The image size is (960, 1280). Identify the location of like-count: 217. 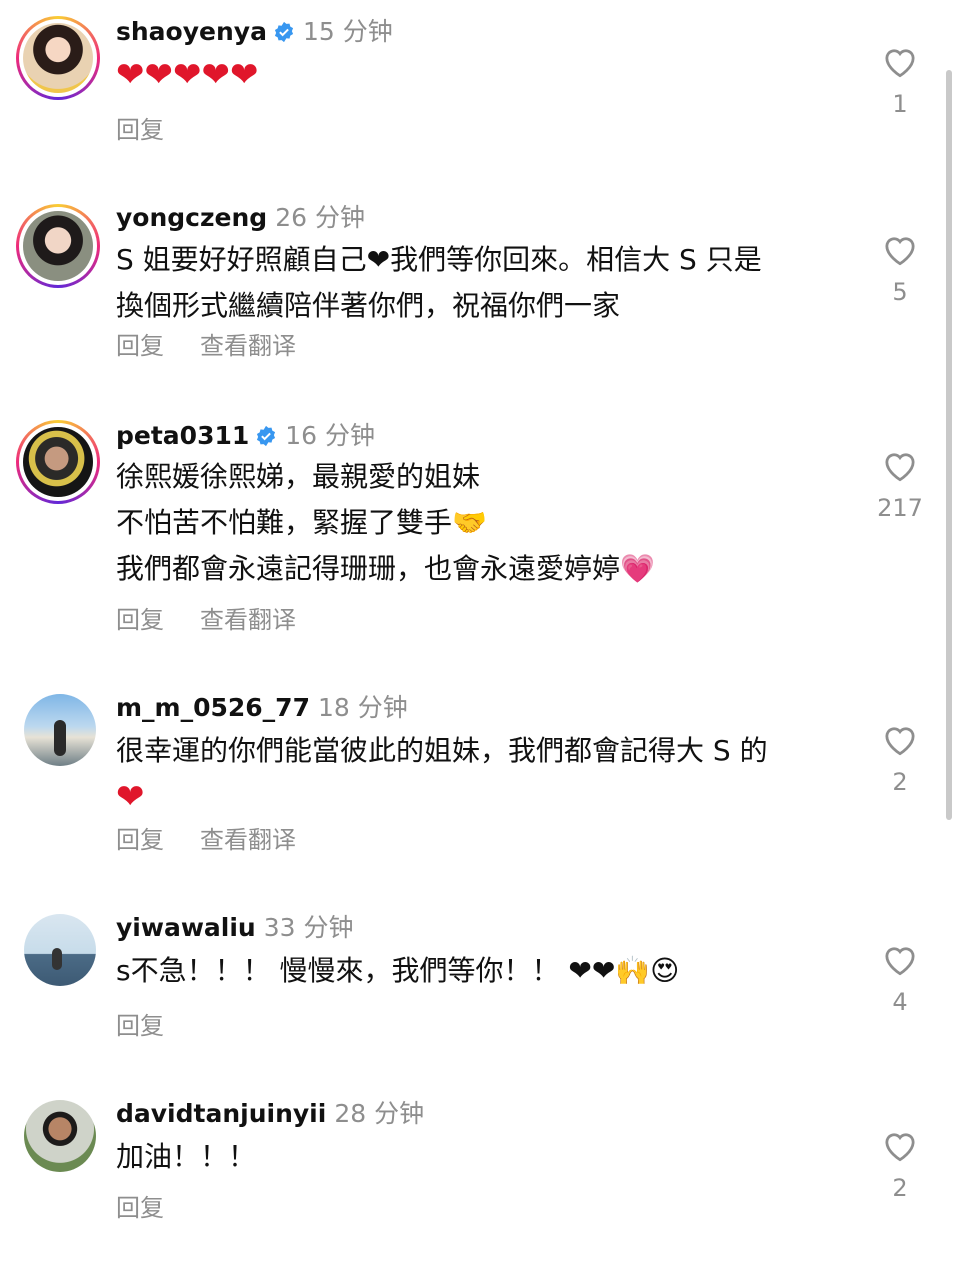
(900, 508).